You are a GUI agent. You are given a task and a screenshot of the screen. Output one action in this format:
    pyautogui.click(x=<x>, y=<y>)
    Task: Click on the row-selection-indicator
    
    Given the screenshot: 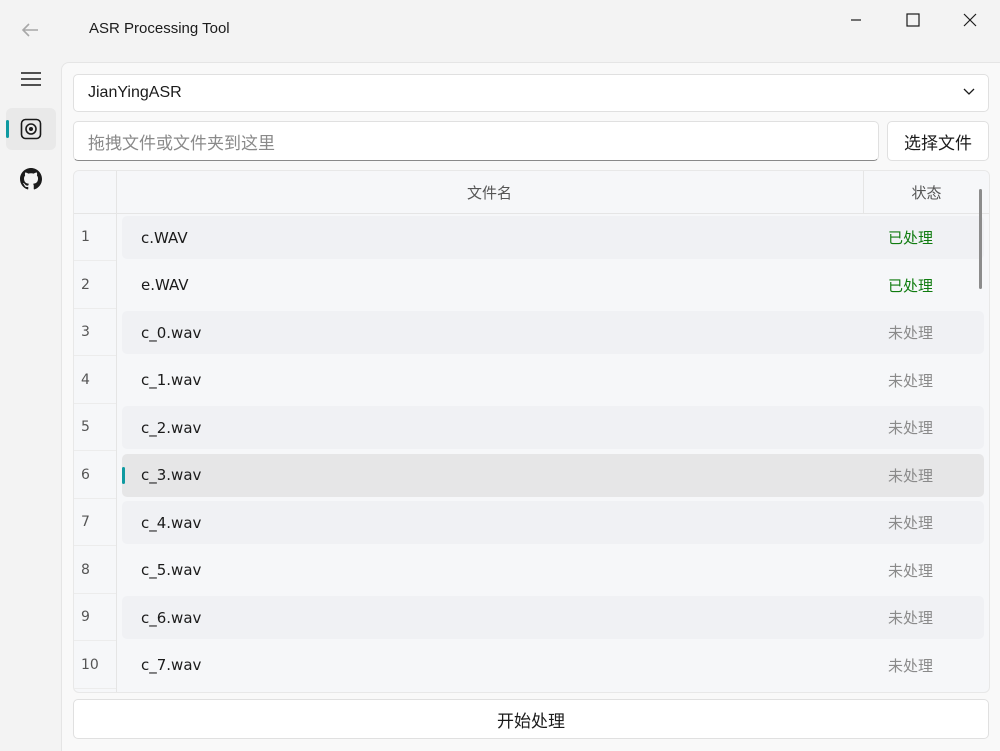 What is the action you would take?
    pyautogui.click(x=123, y=475)
    